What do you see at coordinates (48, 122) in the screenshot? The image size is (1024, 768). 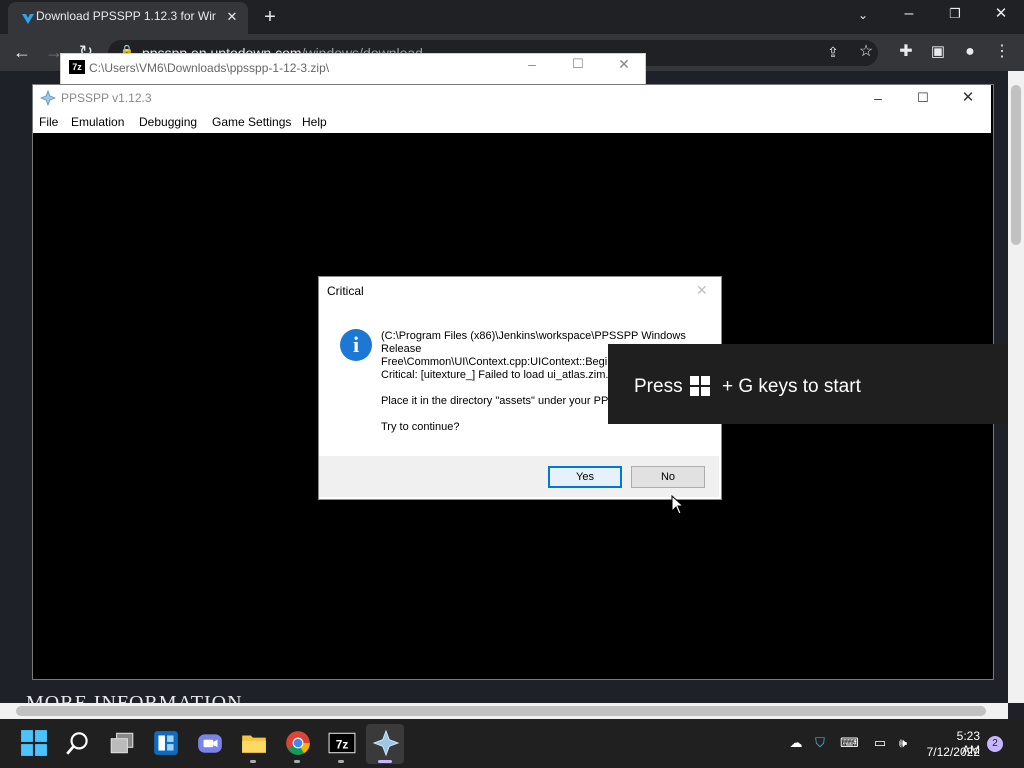 I see `menu-file: File` at bounding box center [48, 122].